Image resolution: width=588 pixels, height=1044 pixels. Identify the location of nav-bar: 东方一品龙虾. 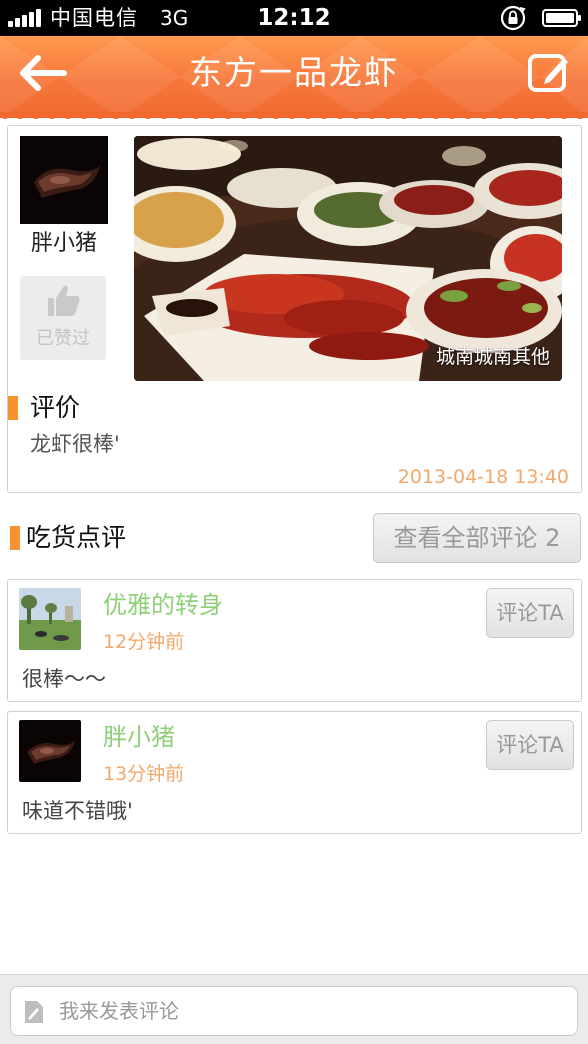
(294, 77).